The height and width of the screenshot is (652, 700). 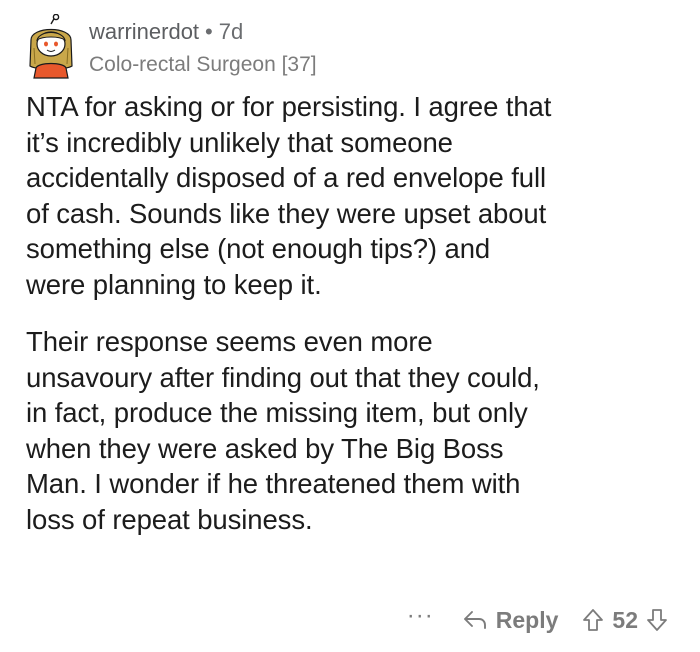 I want to click on comment-line: it’s incredibly unlikely that someone, so click(x=239, y=142).